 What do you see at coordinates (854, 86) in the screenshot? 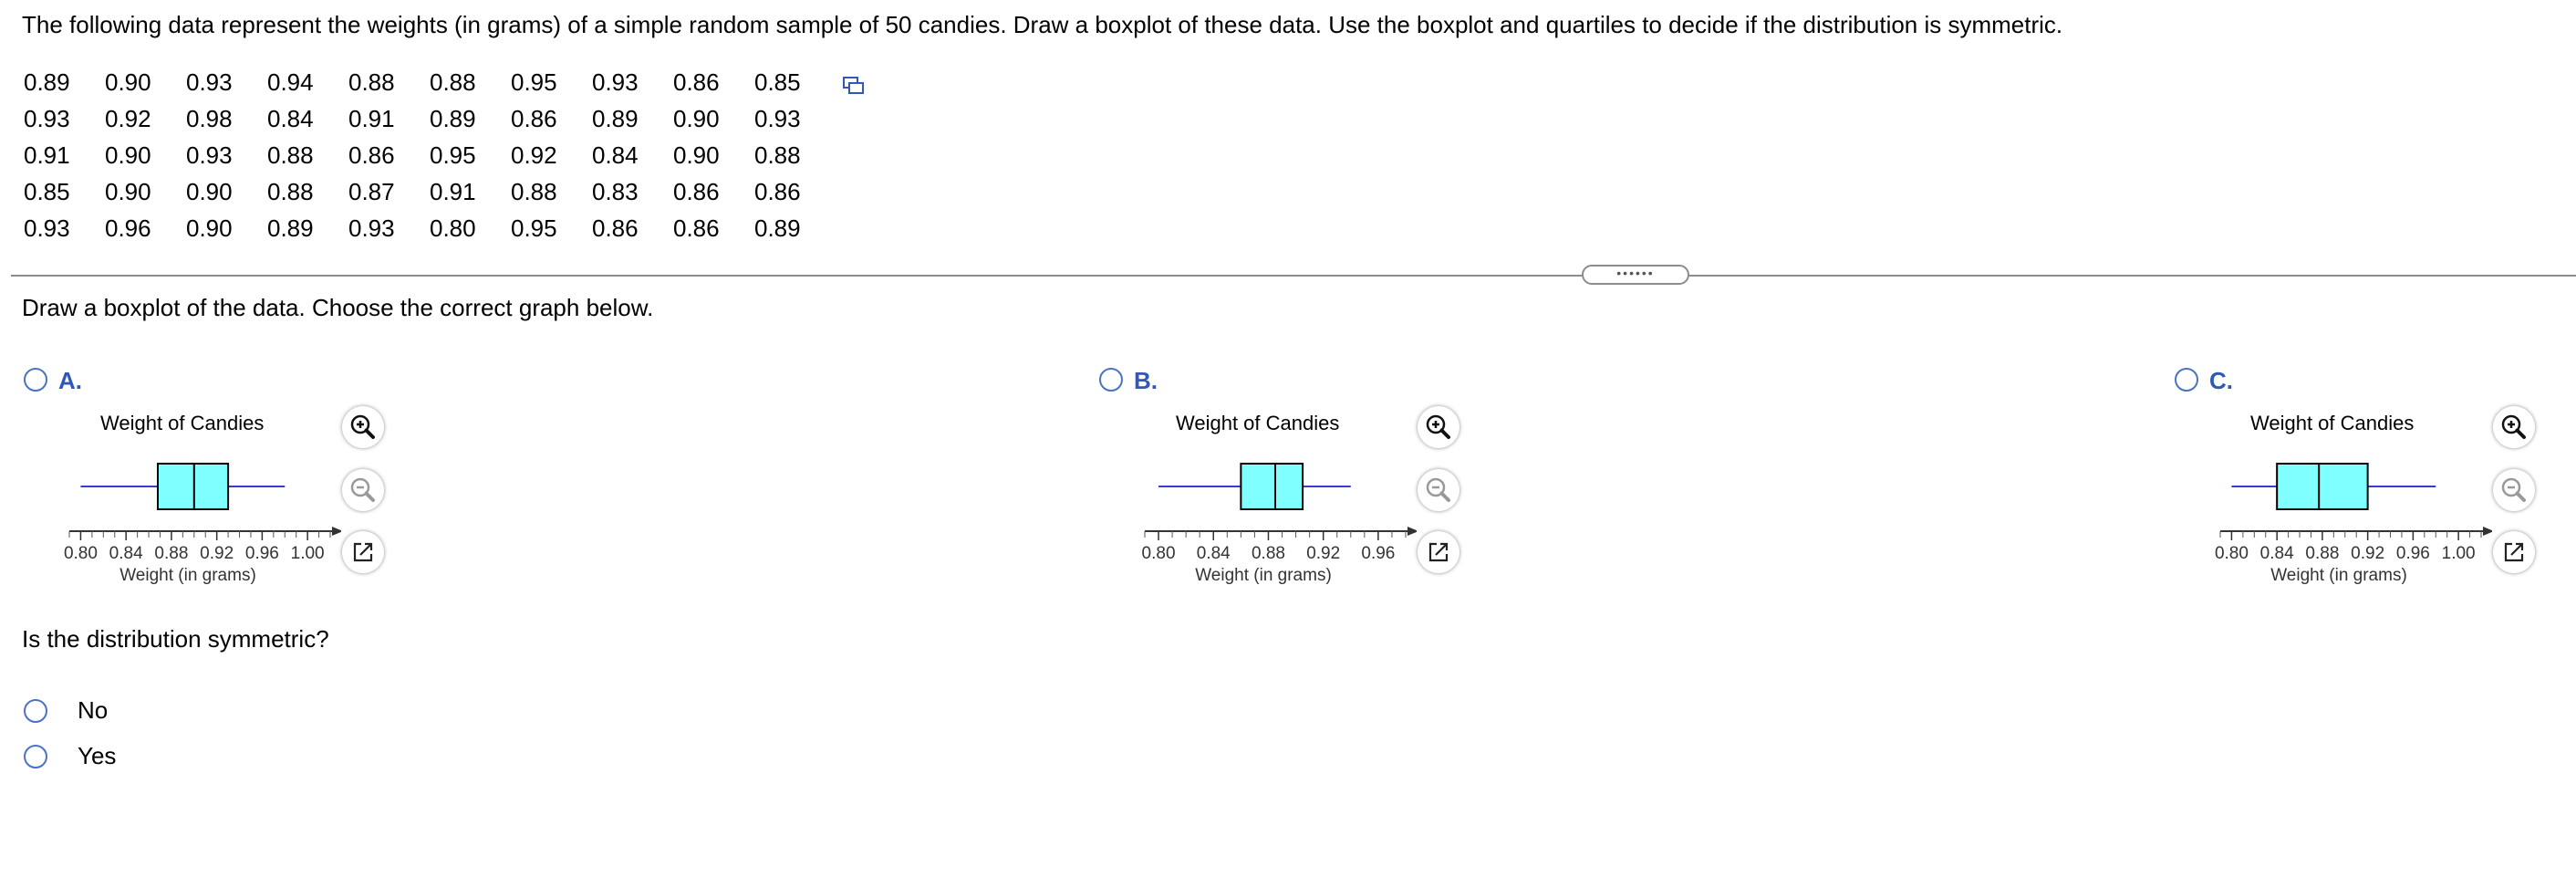
I see `copy-data-icon` at bounding box center [854, 86].